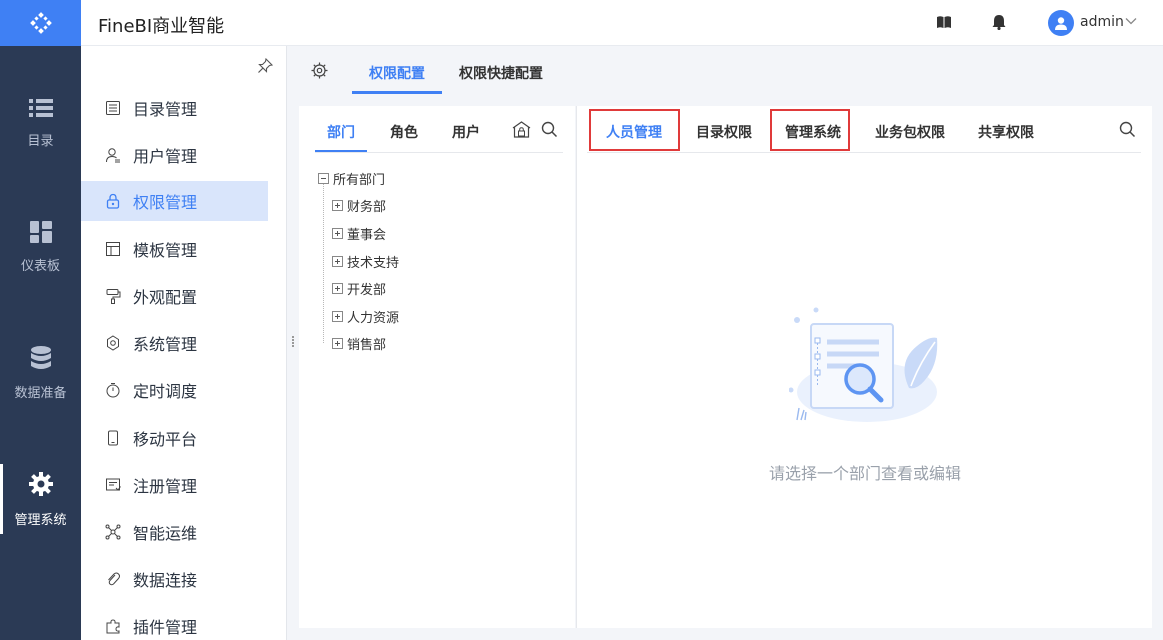 This screenshot has width=1163, height=640. Describe the element at coordinates (397, 73) in the screenshot. I see `tab-permission-config: 权限配置` at that location.